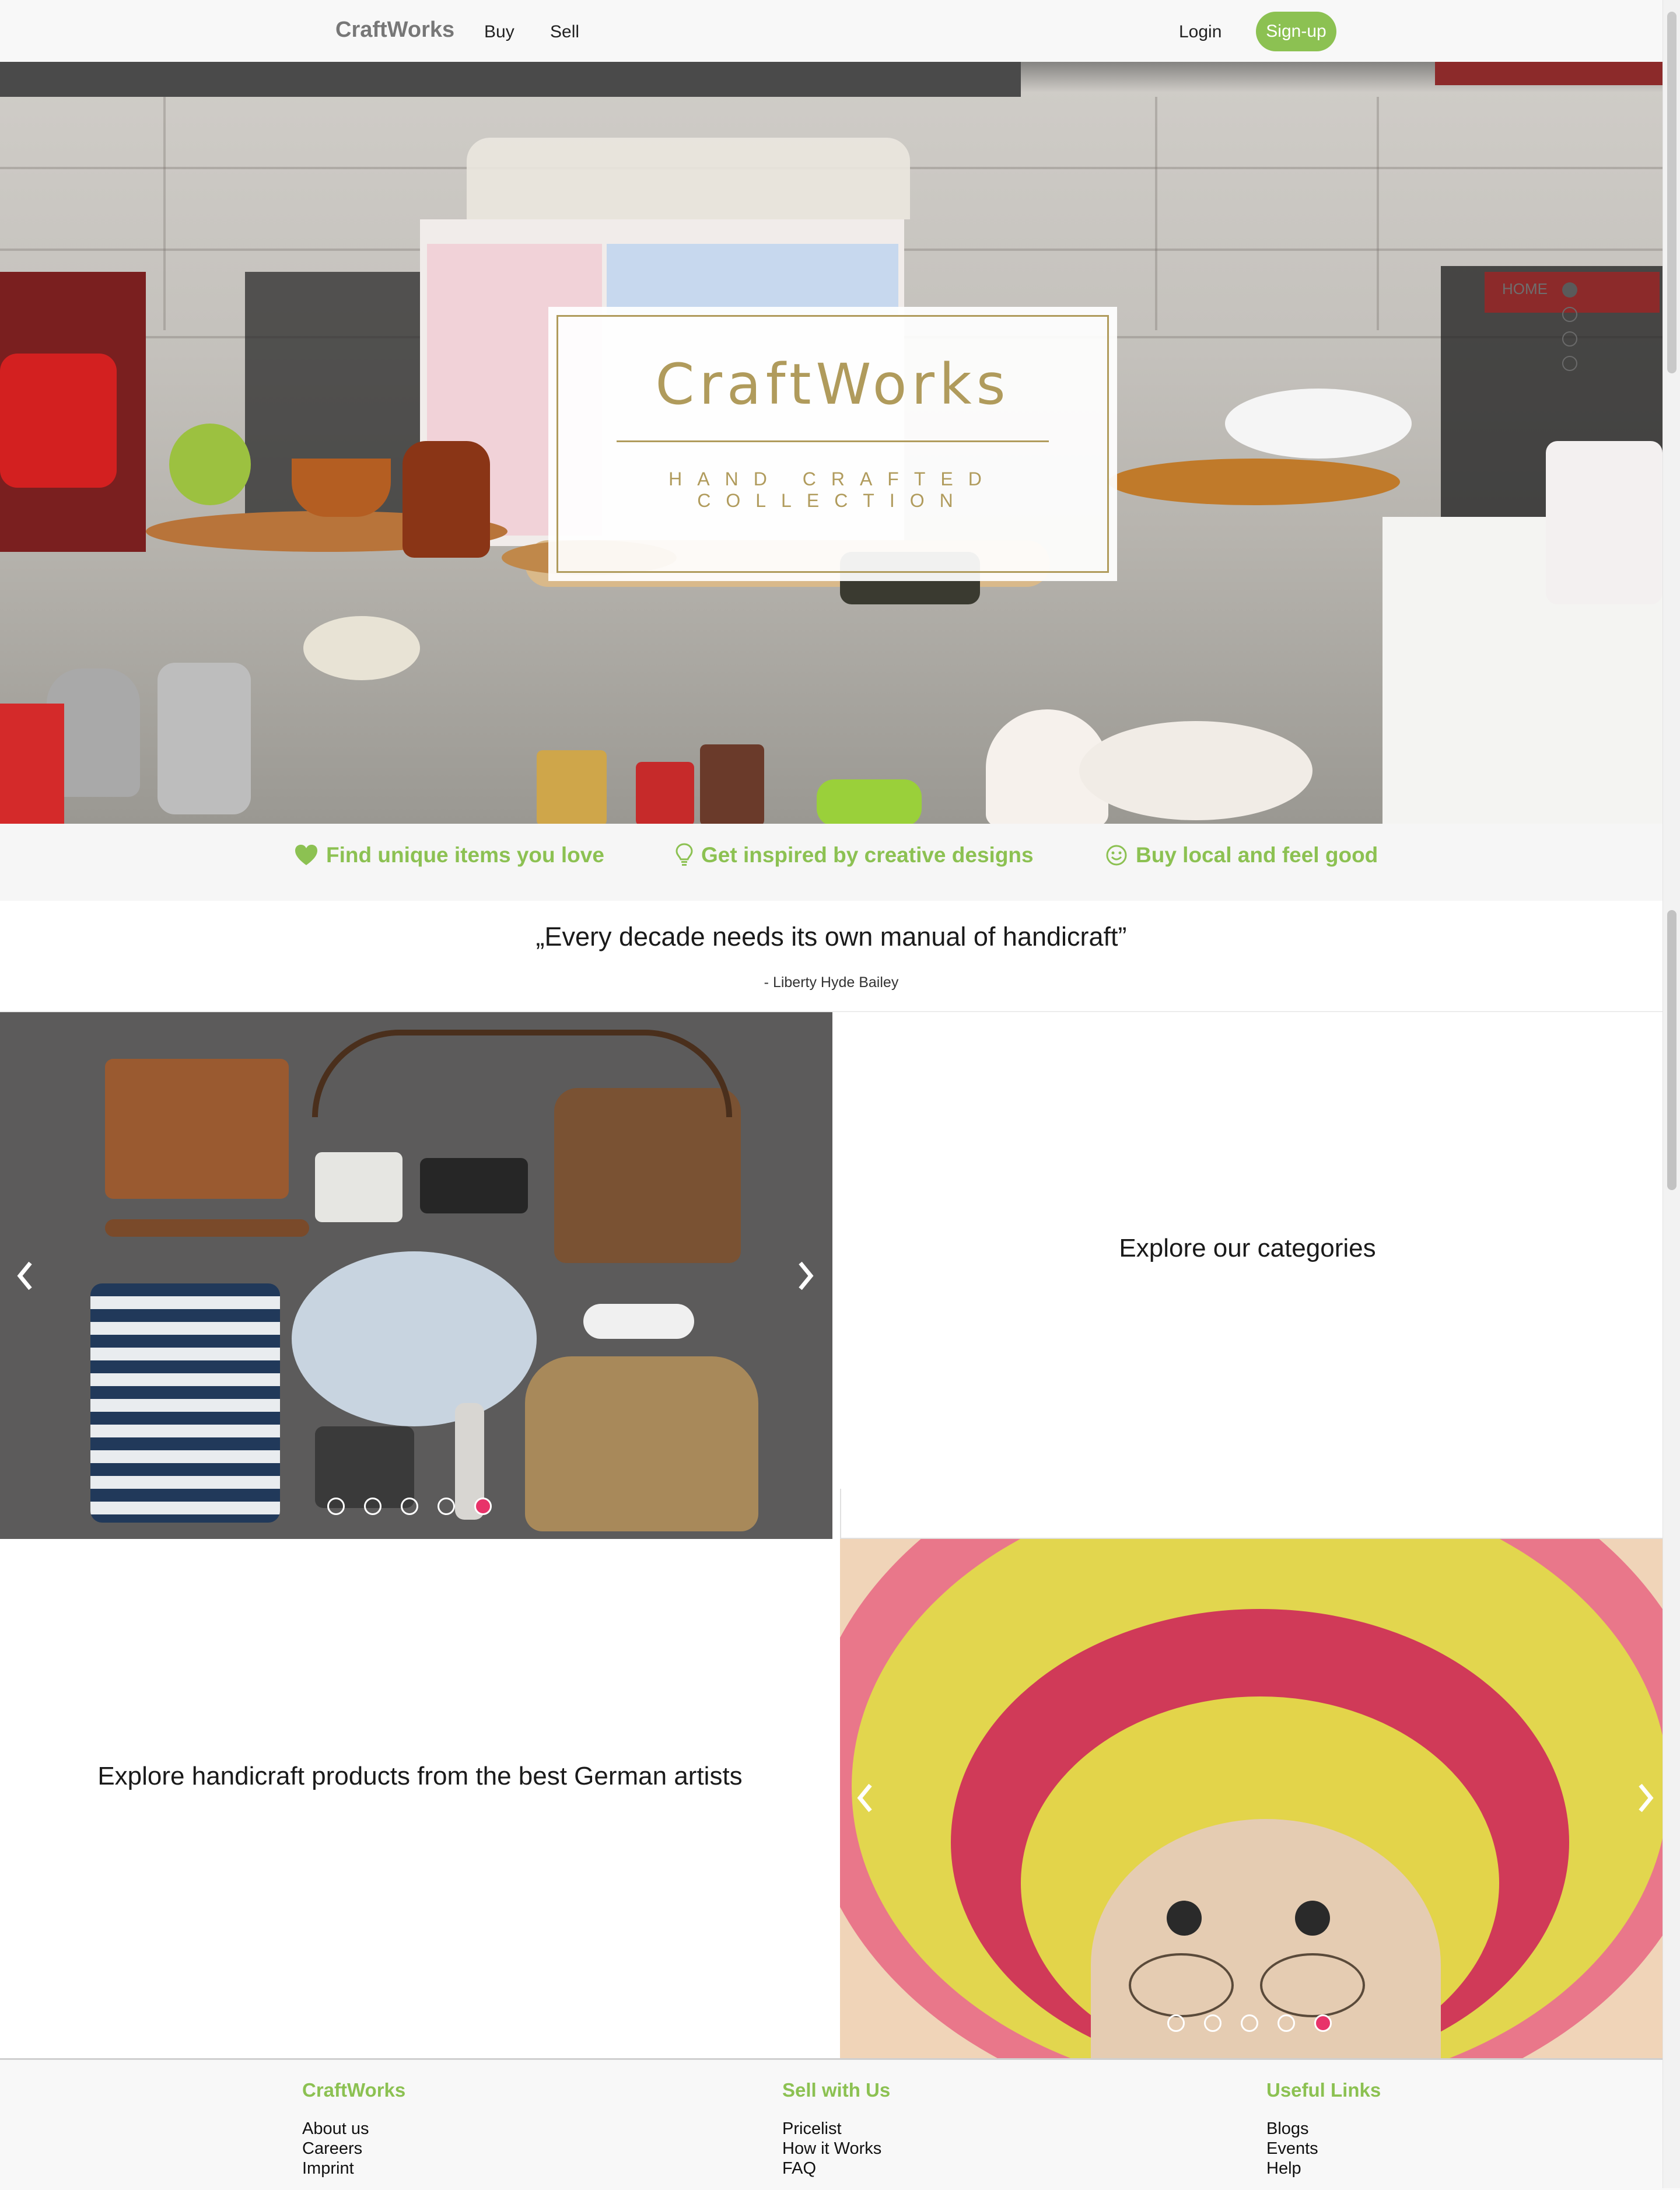 The image size is (1680, 2190). Describe the element at coordinates (499, 32) in the screenshot. I see `nav-buy-link: Buy` at that location.